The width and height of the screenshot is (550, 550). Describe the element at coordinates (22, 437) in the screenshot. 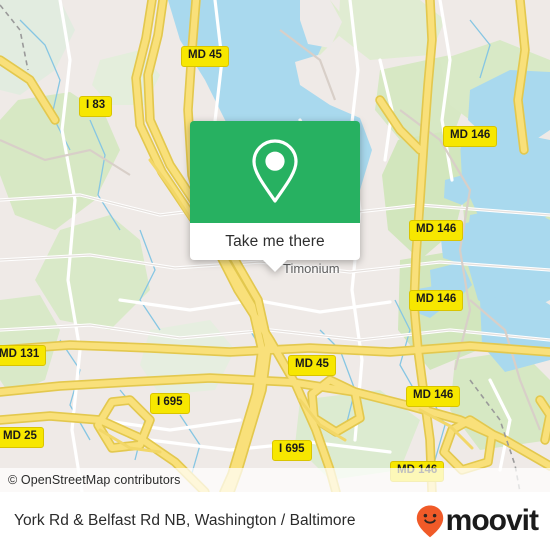

I see `road-shield: MD 25` at that location.